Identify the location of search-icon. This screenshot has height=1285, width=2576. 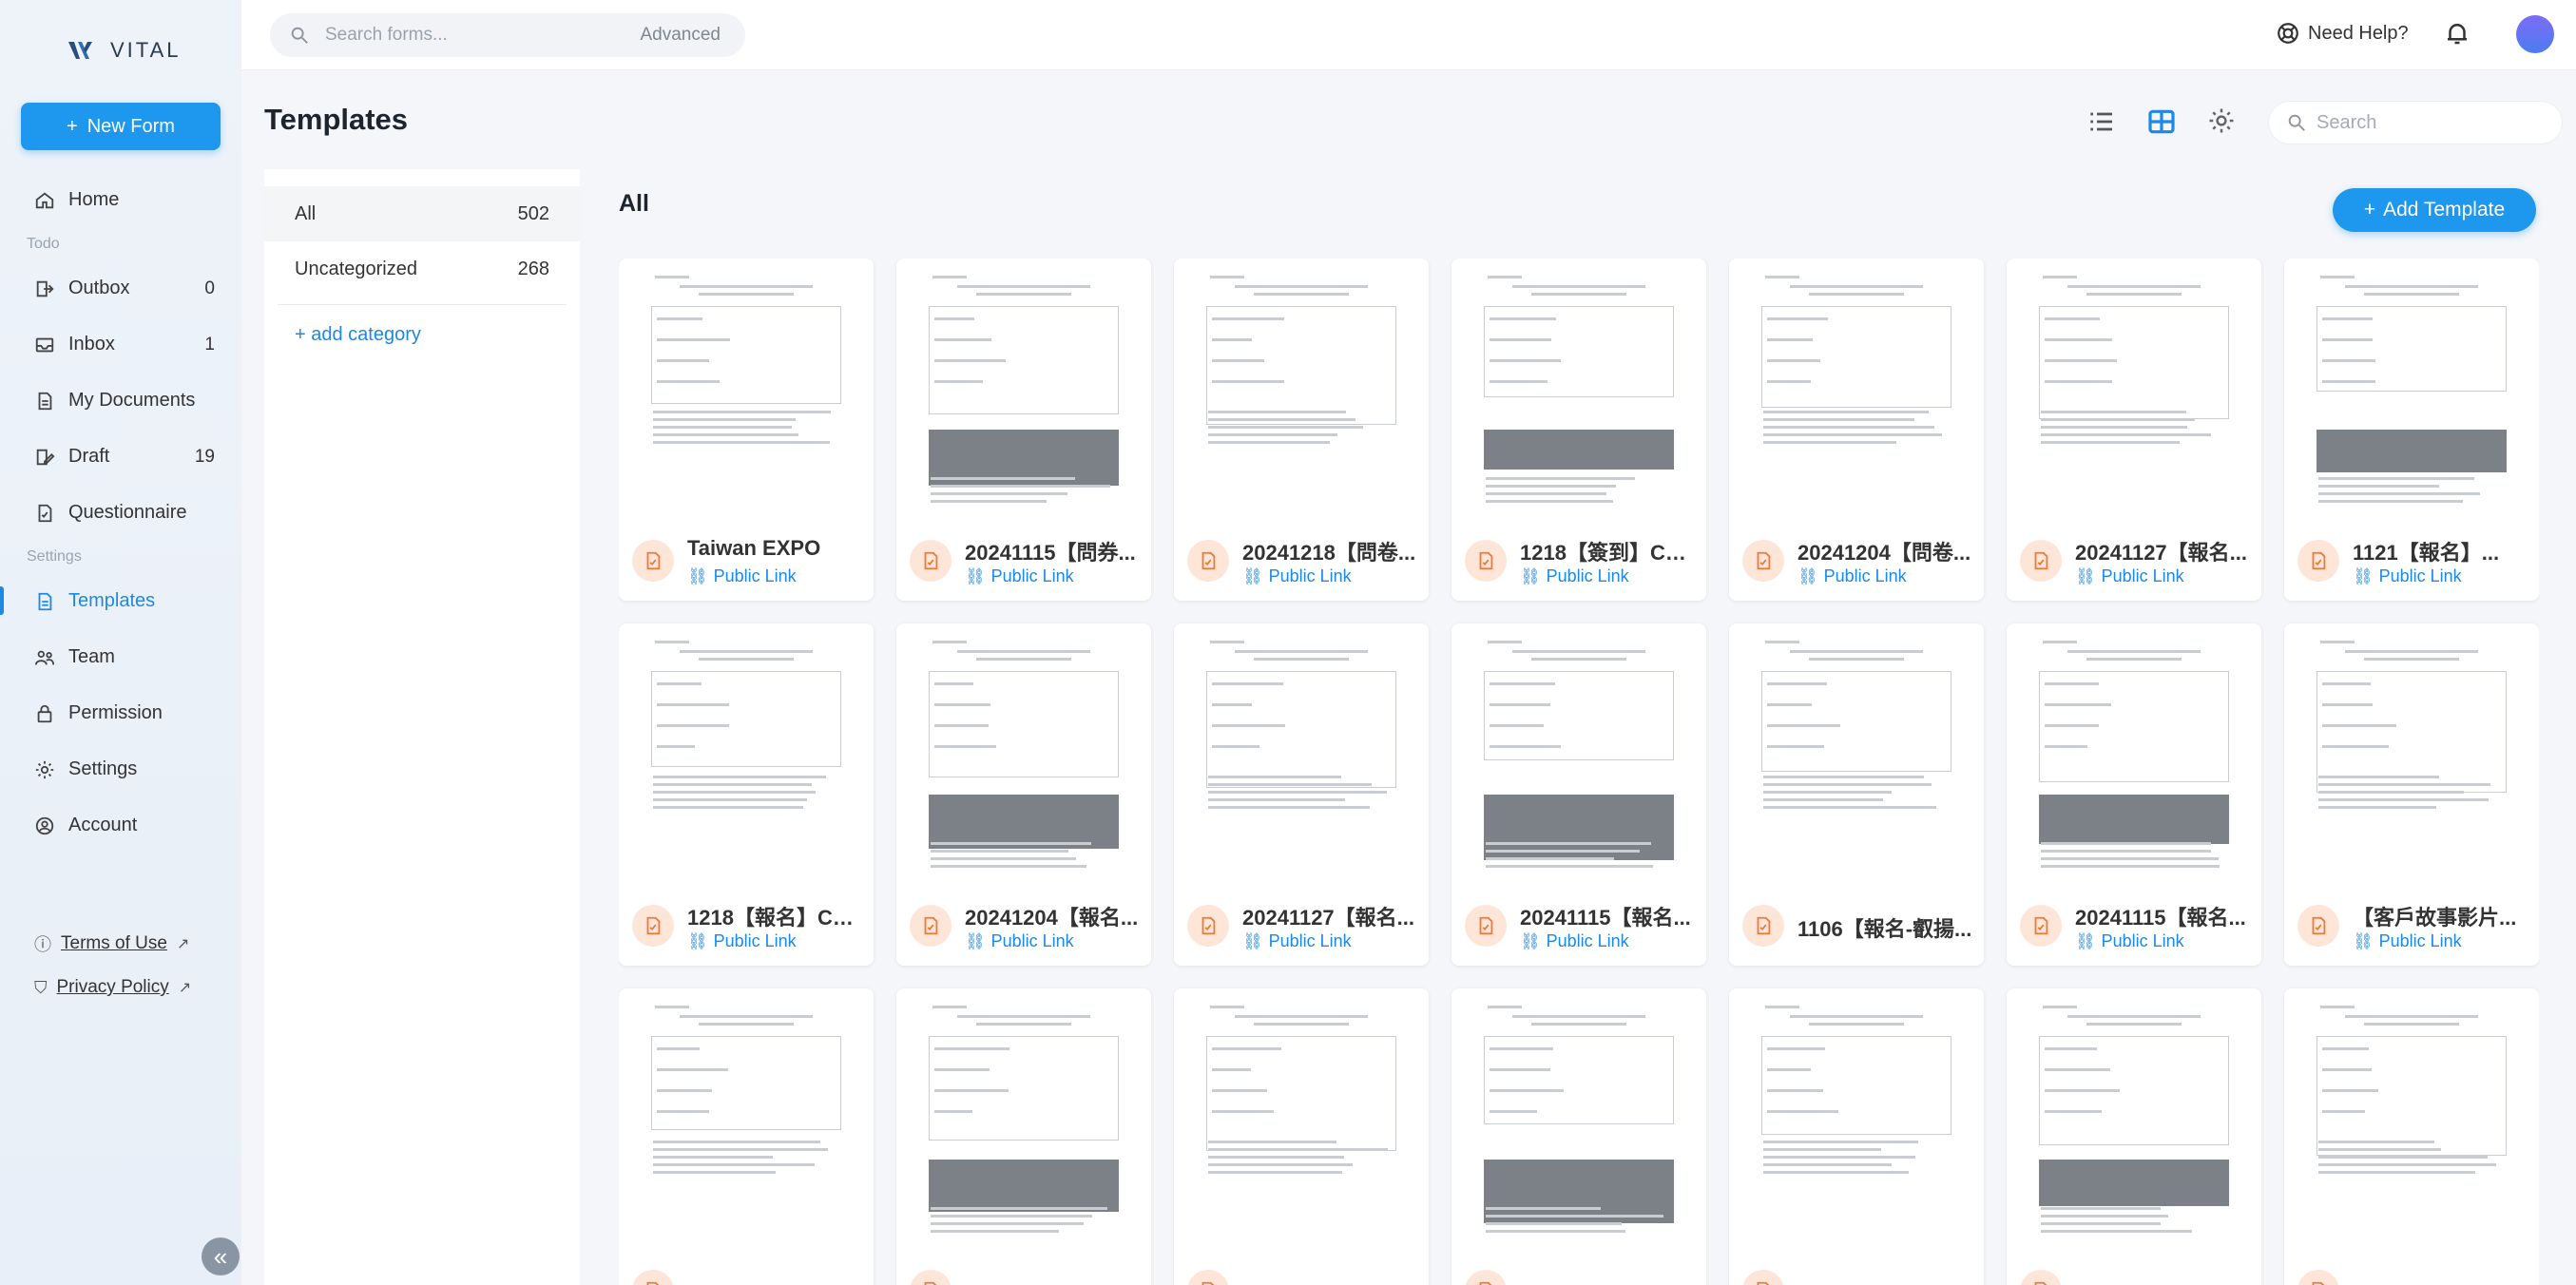
(2296, 123).